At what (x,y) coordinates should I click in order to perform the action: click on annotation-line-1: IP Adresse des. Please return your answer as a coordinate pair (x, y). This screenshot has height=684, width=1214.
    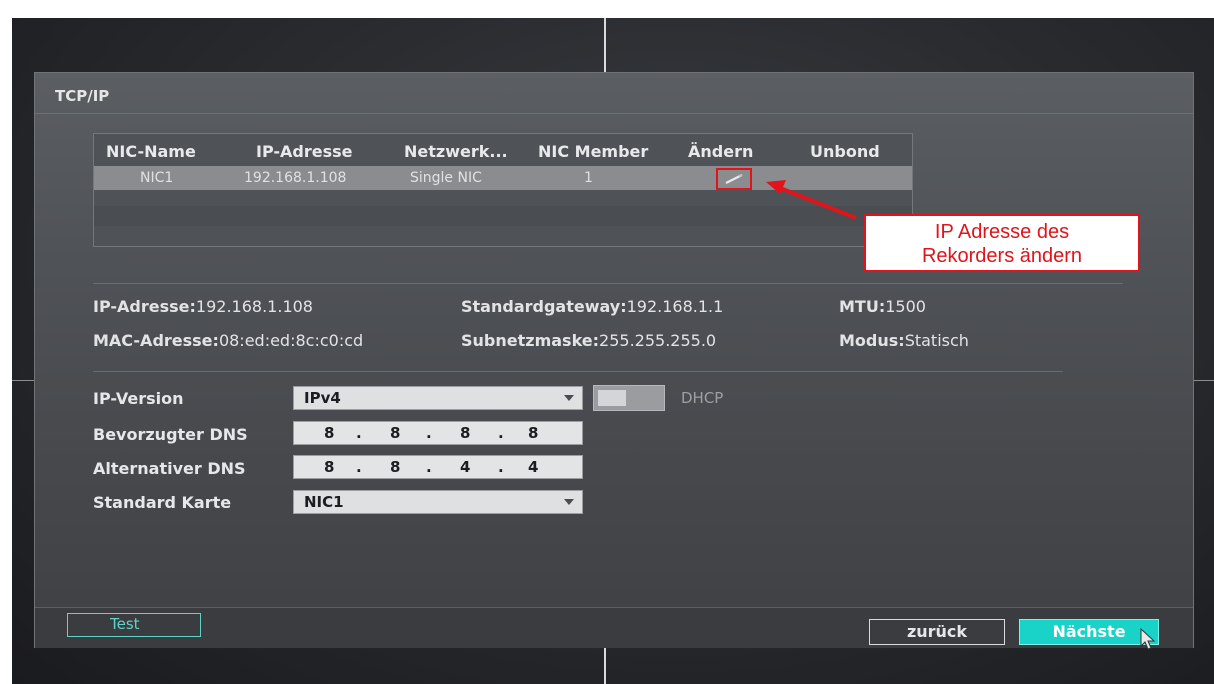
    Looking at the image, I should click on (1002, 232).